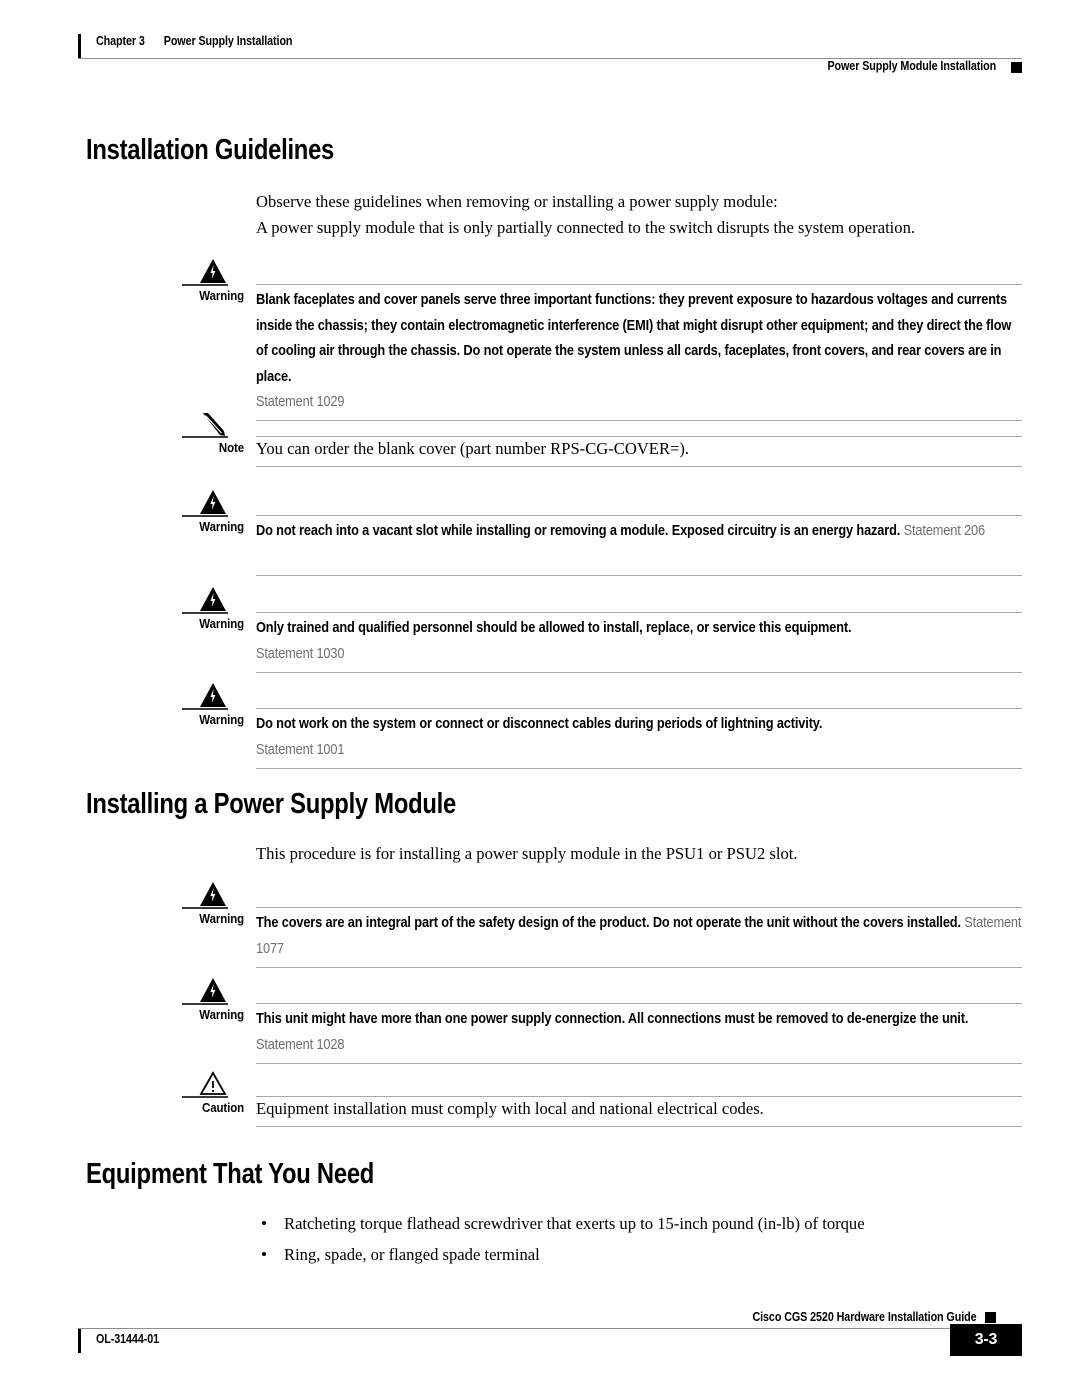 The image size is (1080, 1397). Describe the element at coordinates (213, 1083) in the screenshot. I see `caution-triangle-exclamation-icon` at that location.